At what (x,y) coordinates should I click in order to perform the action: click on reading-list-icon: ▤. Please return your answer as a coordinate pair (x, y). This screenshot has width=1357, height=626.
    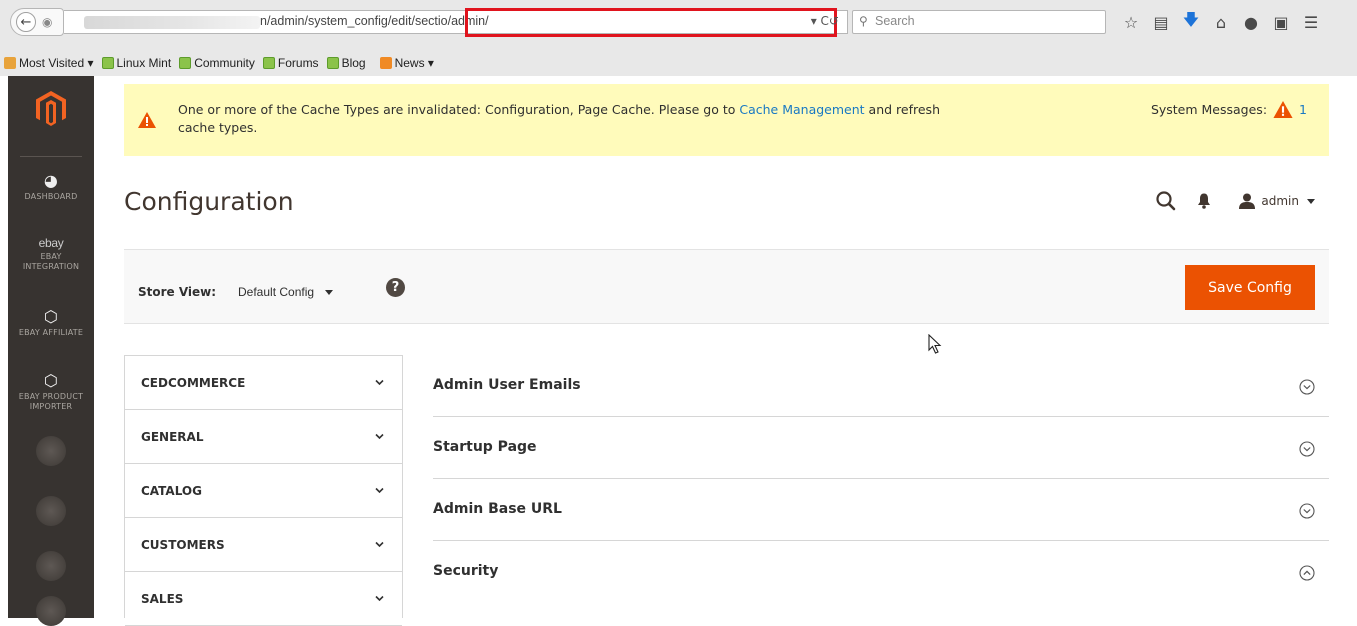
    Looking at the image, I should click on (1161, 22).